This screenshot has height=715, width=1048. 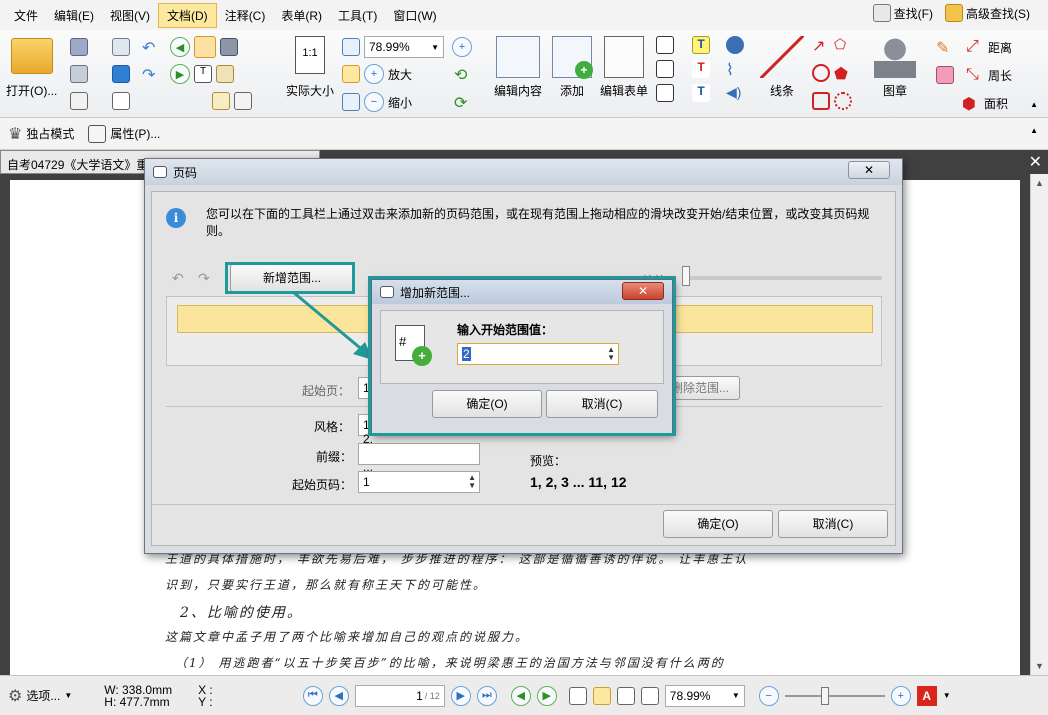 I want to click on area-icon: ⬢, so click(x=971, y=103).